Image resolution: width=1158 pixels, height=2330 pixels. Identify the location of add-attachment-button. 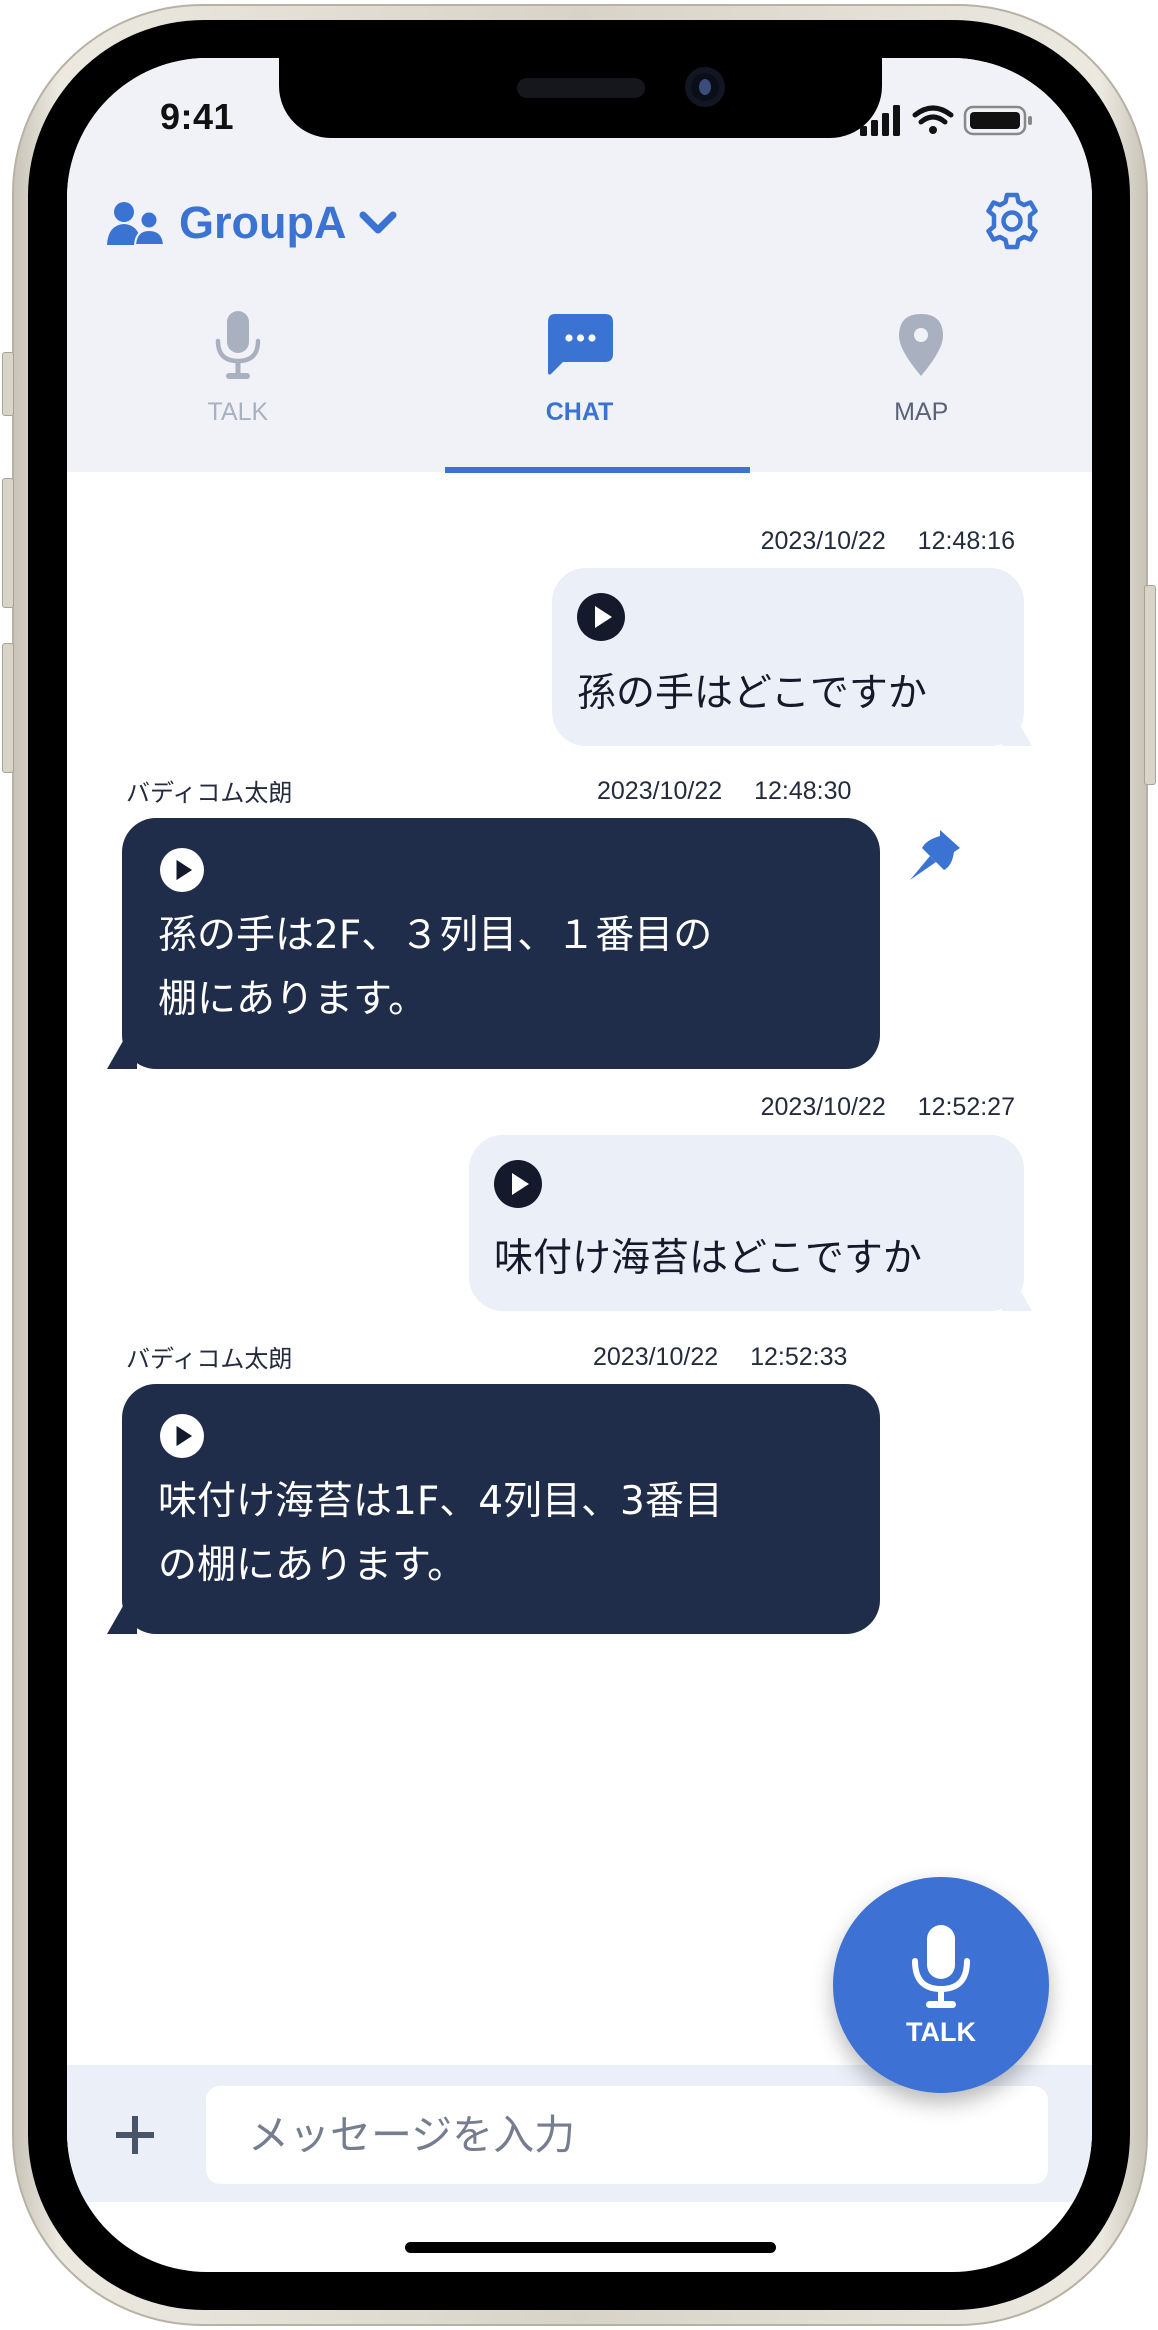
(135, 2135).